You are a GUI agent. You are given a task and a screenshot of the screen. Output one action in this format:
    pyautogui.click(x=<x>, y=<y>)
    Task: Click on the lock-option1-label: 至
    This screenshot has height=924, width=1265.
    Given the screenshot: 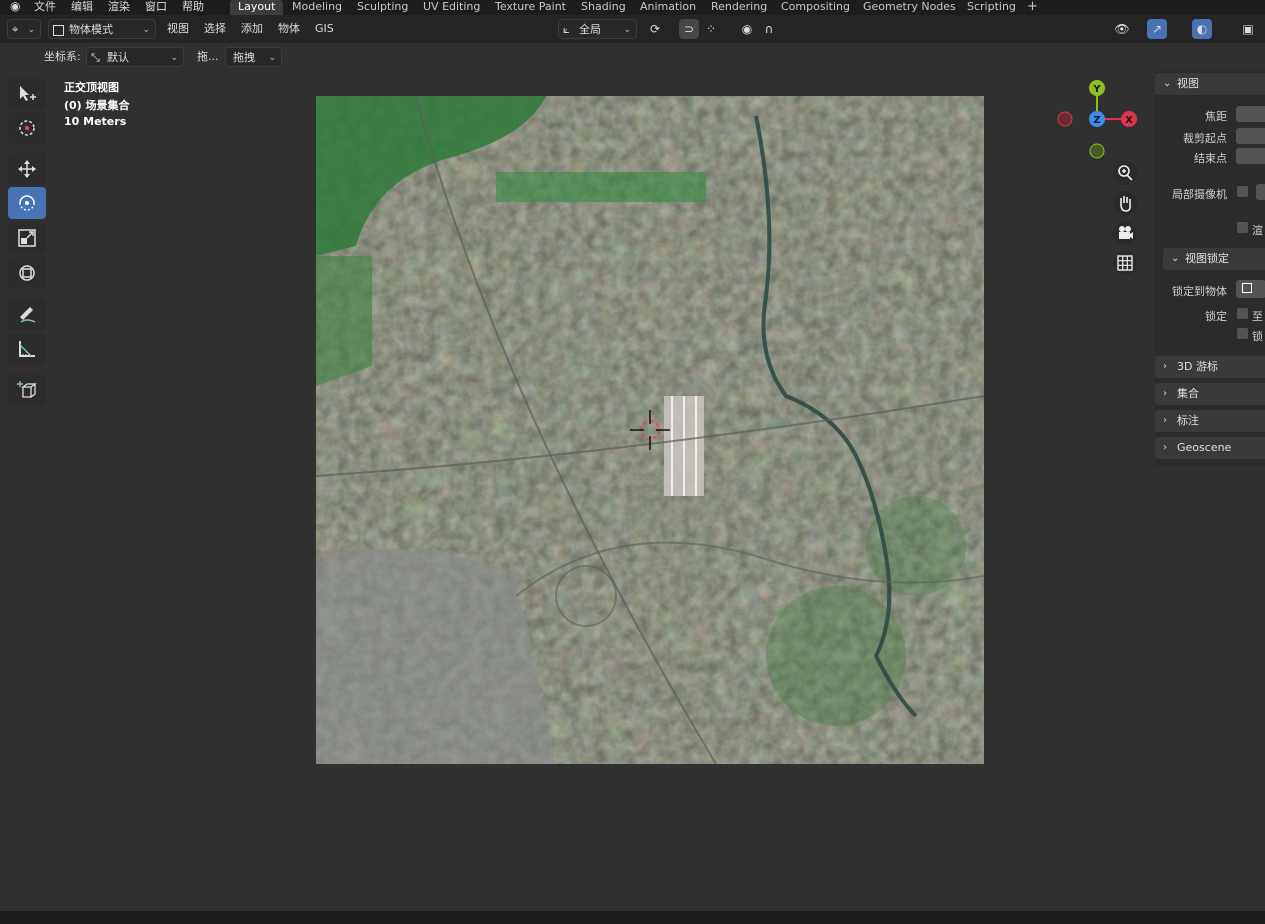 What is the action you would take?
    pyautogui.click(x=1257, y=316)
    